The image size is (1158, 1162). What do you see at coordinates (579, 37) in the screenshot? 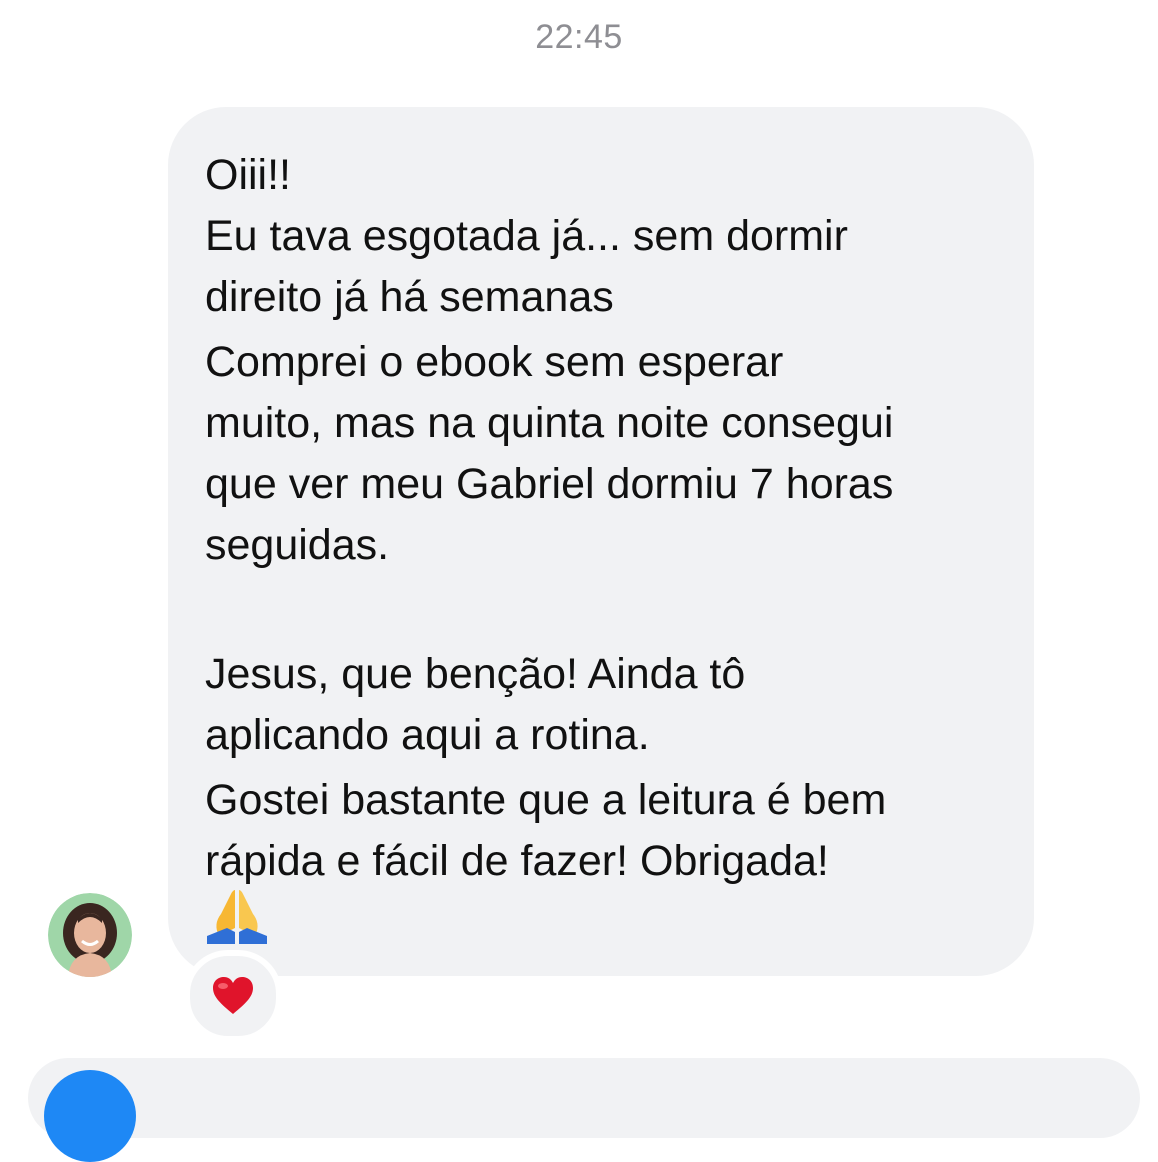
I see `message-timestamp: 22:45` at bounding box center [579, 37].